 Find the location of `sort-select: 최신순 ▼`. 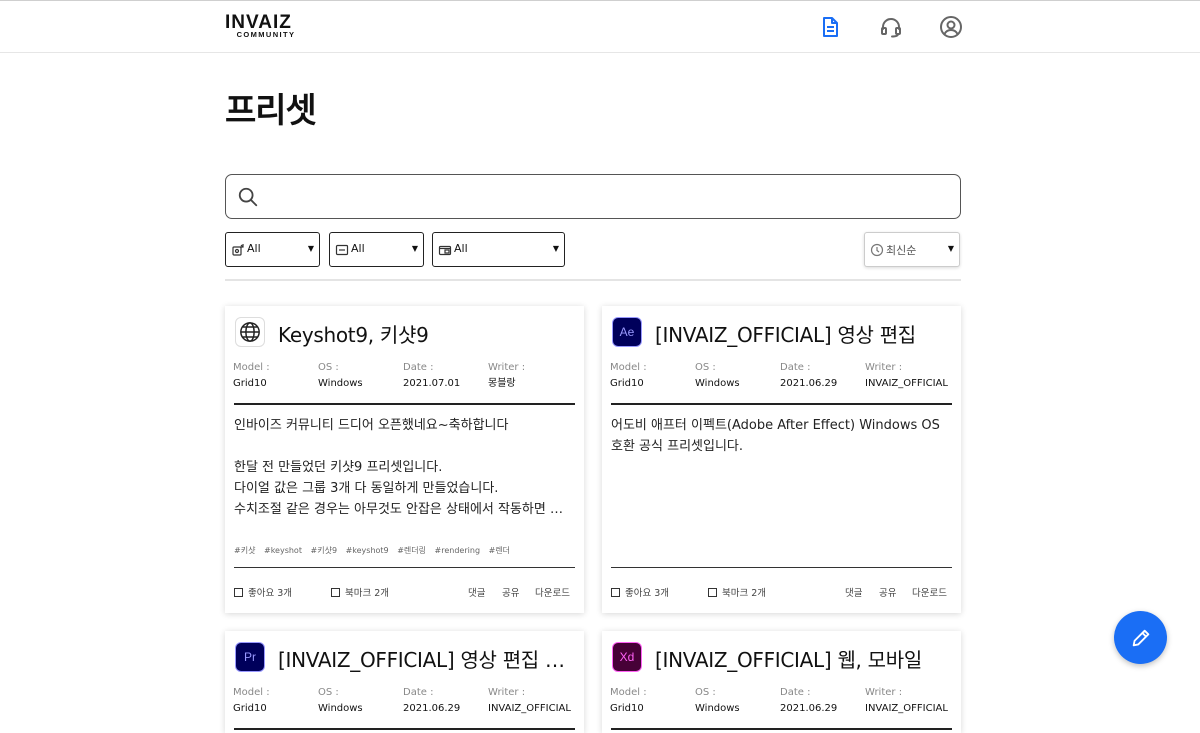

sort-select: 최신순 ▼ is located at coordinates (912, 249).